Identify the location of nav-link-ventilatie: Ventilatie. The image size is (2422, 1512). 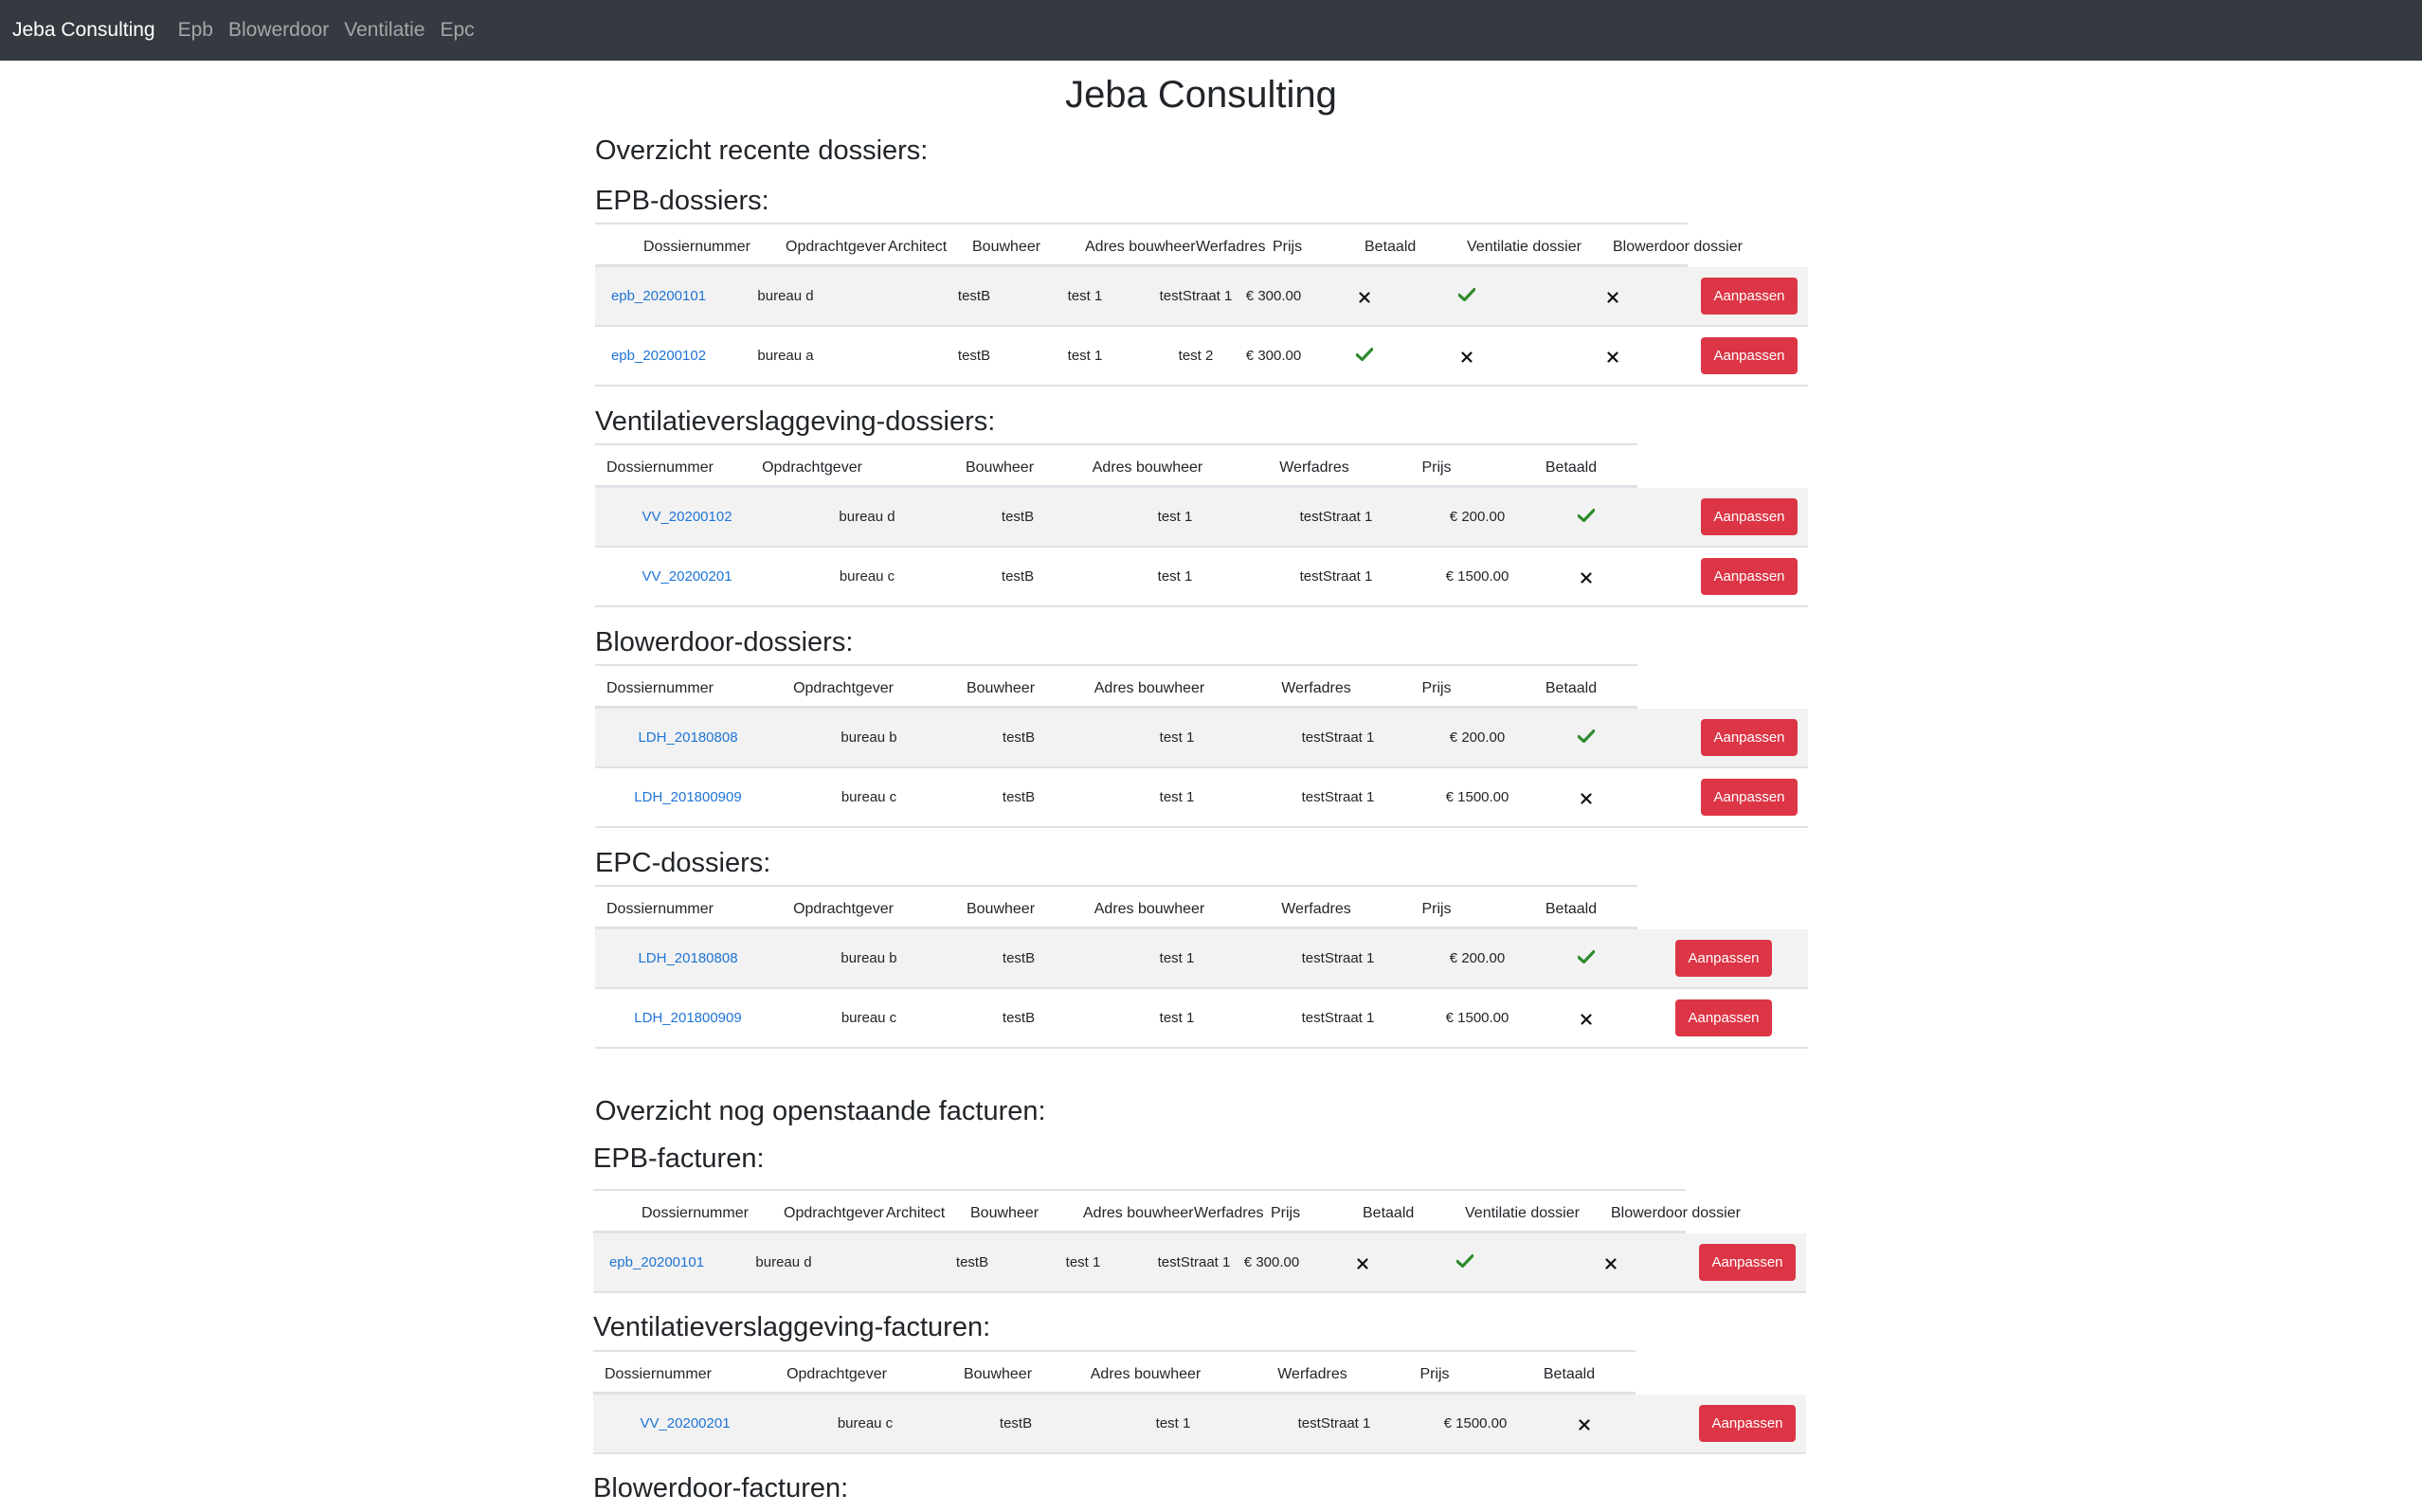
(384, 30).